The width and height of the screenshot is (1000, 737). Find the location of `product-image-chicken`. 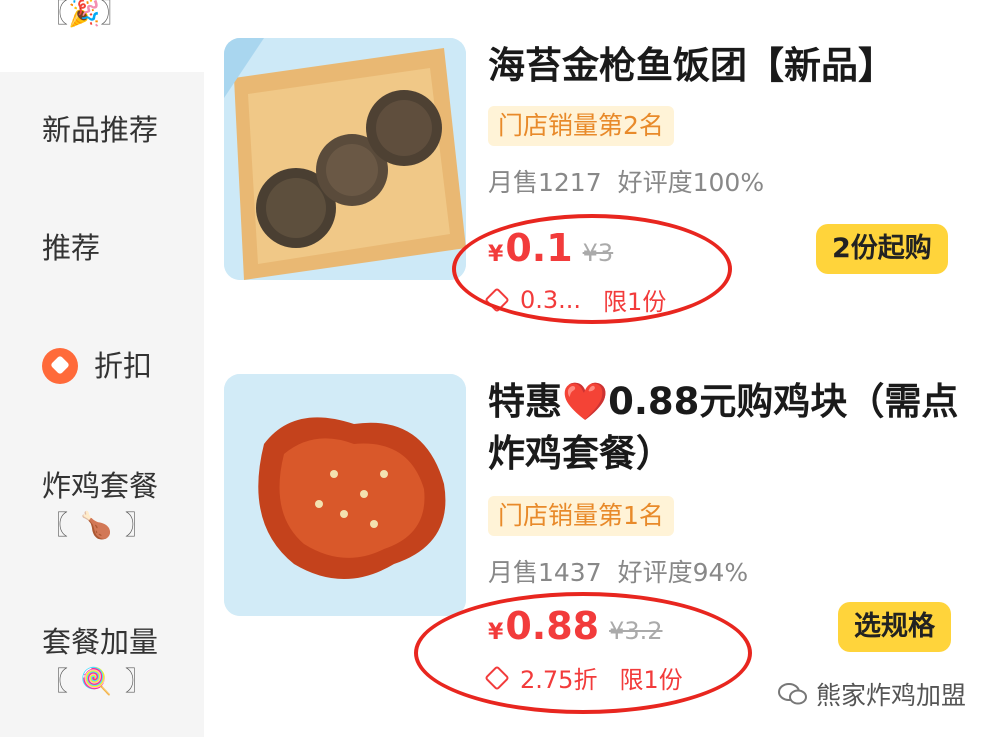

product-image-chicken is located at coordinates (345, 495).